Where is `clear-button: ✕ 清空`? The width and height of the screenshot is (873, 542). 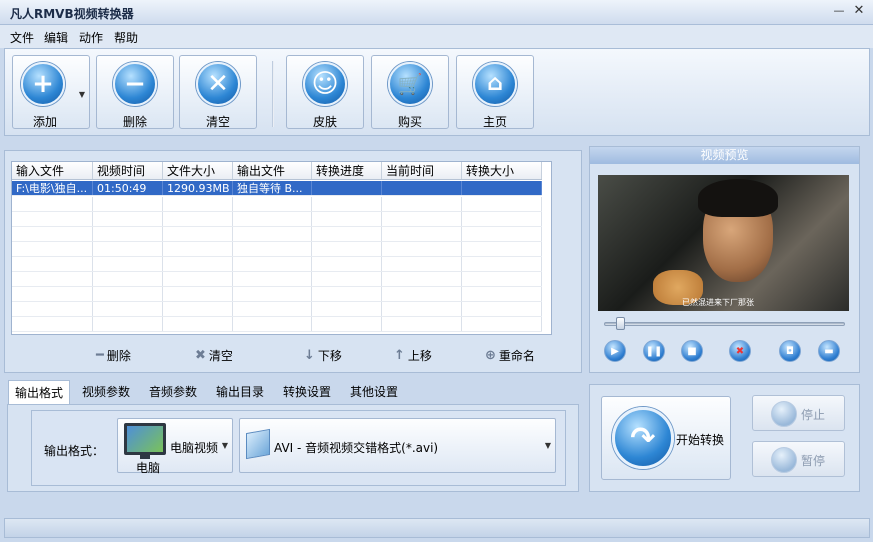 clear-button: ✕ 清空 is located at coordinates (218, 92).